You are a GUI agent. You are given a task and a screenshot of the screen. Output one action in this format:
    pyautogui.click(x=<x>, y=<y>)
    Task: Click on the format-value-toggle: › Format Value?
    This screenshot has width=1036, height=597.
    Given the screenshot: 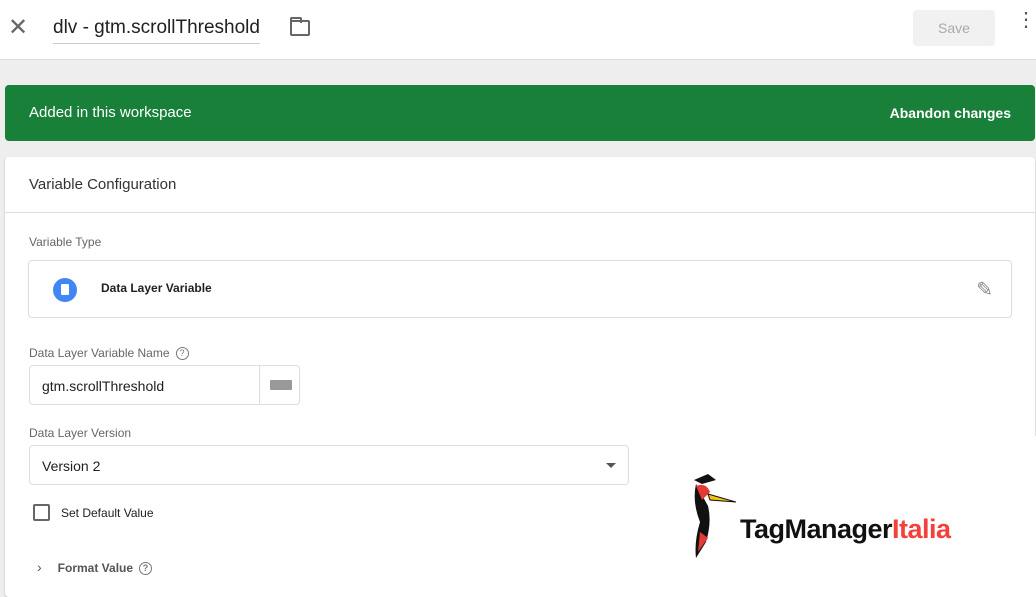 What is the action you would take?
    pyautogui.click(x=95, y=567)
    